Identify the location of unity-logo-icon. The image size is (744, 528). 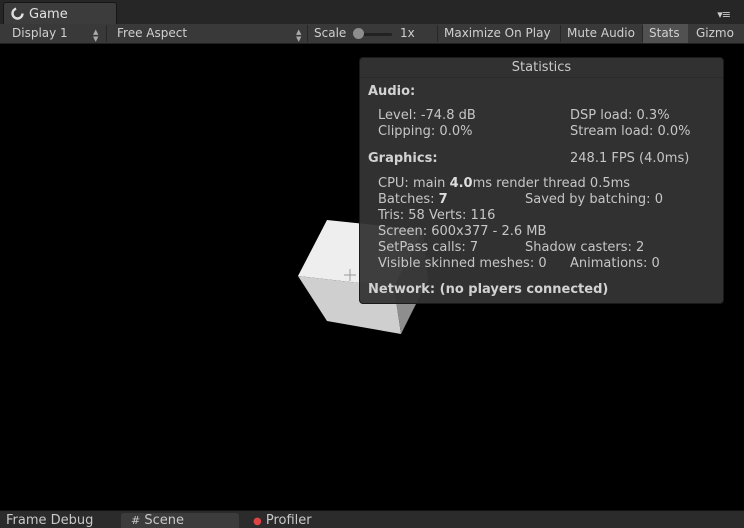
(17, 15).